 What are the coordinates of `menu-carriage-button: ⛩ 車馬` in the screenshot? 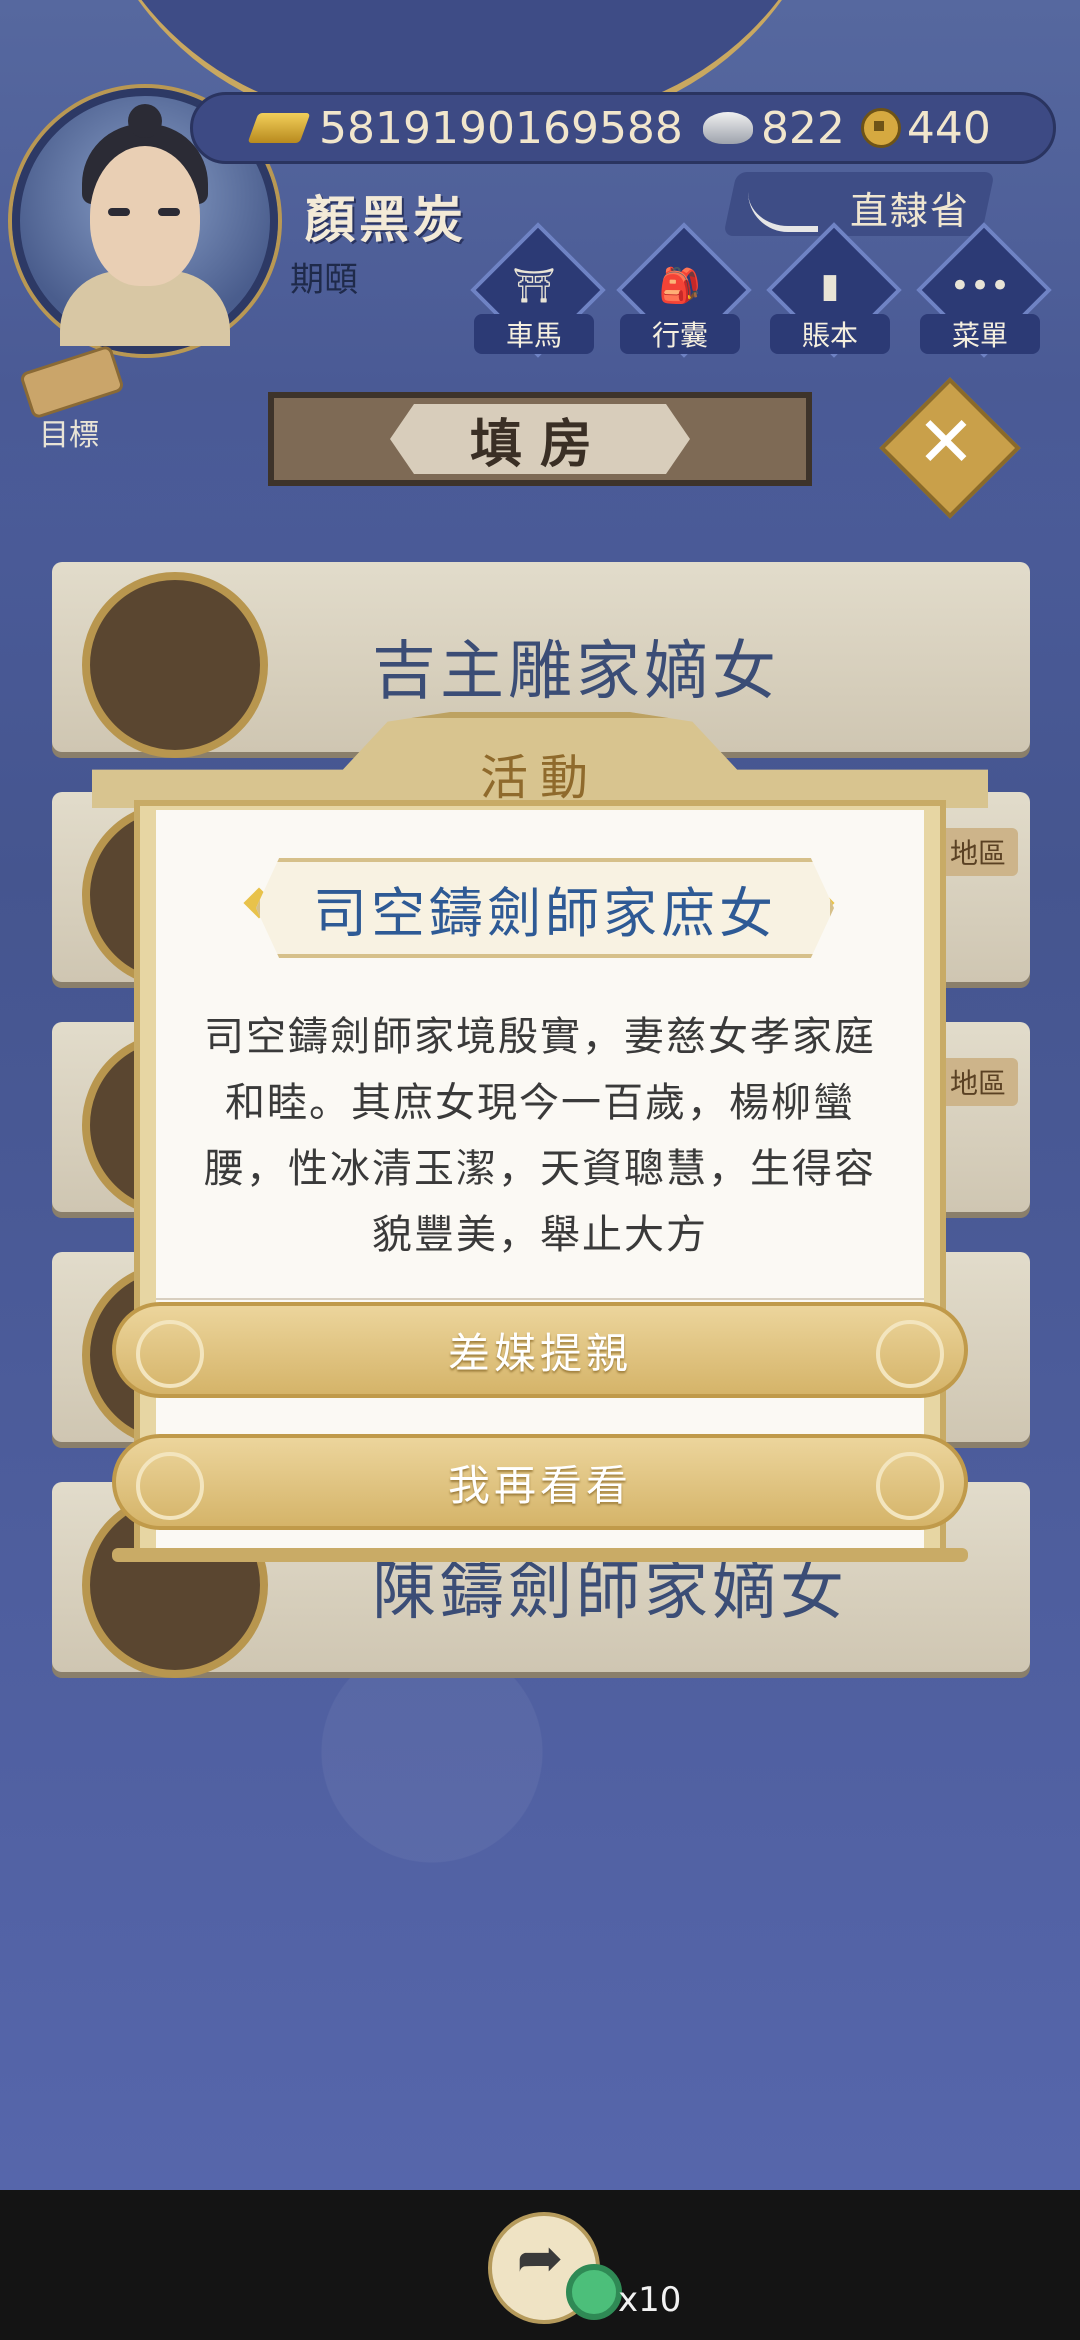 It's located at (538, 290).